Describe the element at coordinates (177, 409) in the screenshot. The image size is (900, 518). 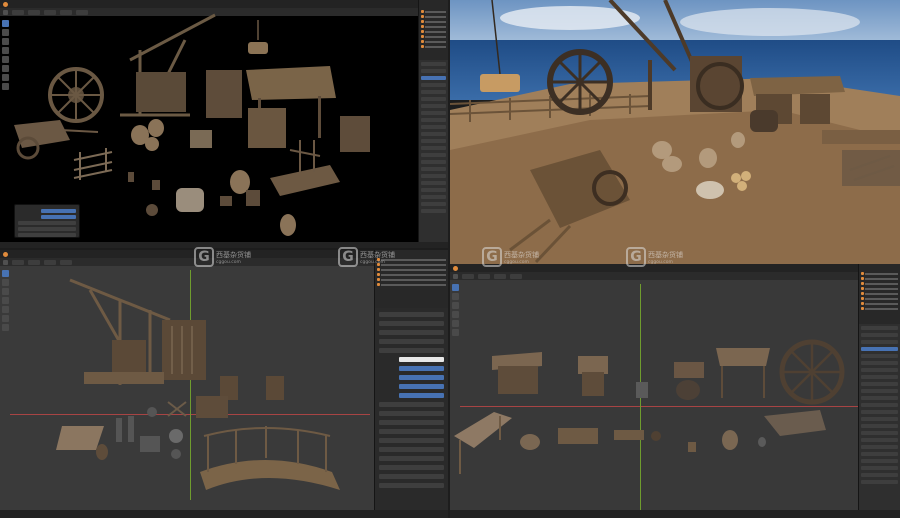
I see `scissors-model` at that location.